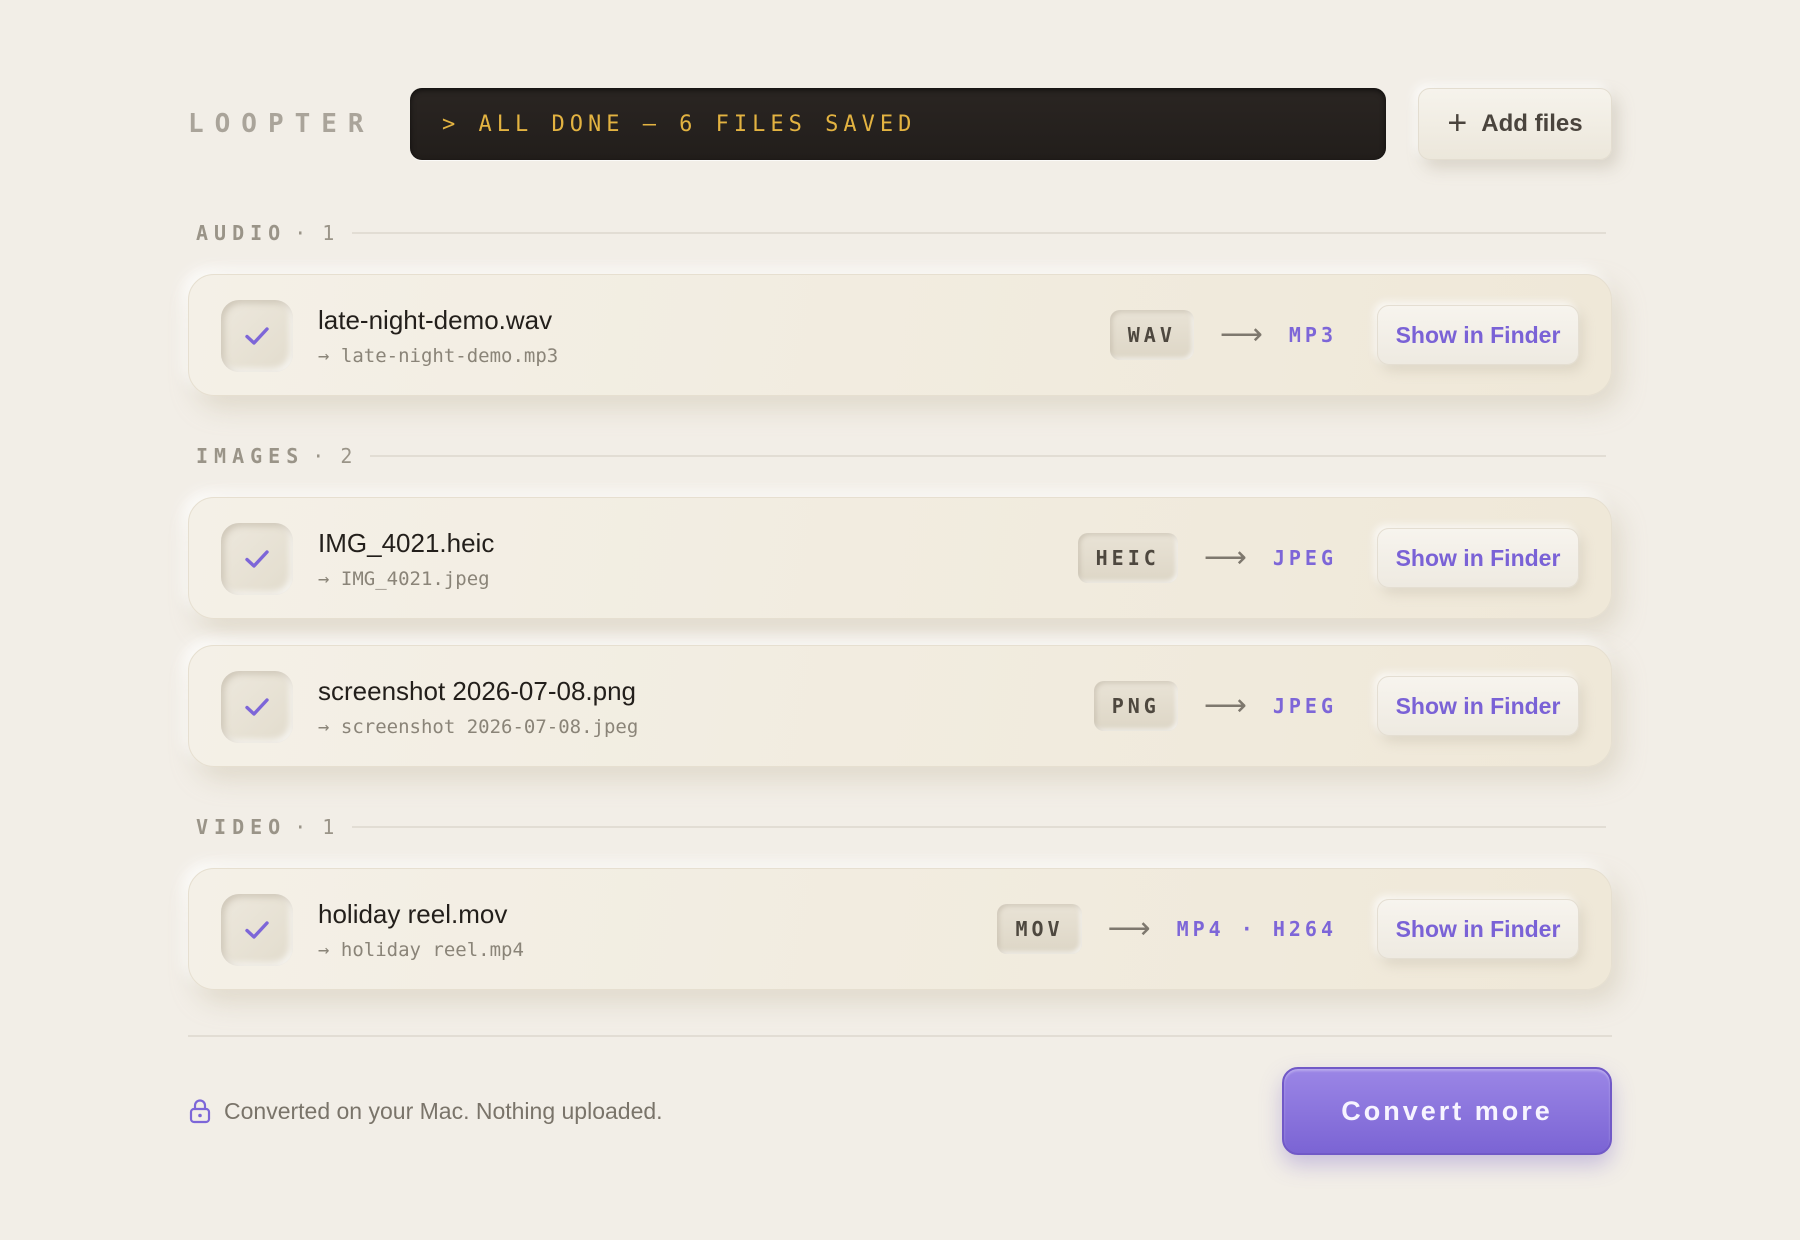  I want to click on section-header-audio: AUDIO · 1, so click(901, 233).